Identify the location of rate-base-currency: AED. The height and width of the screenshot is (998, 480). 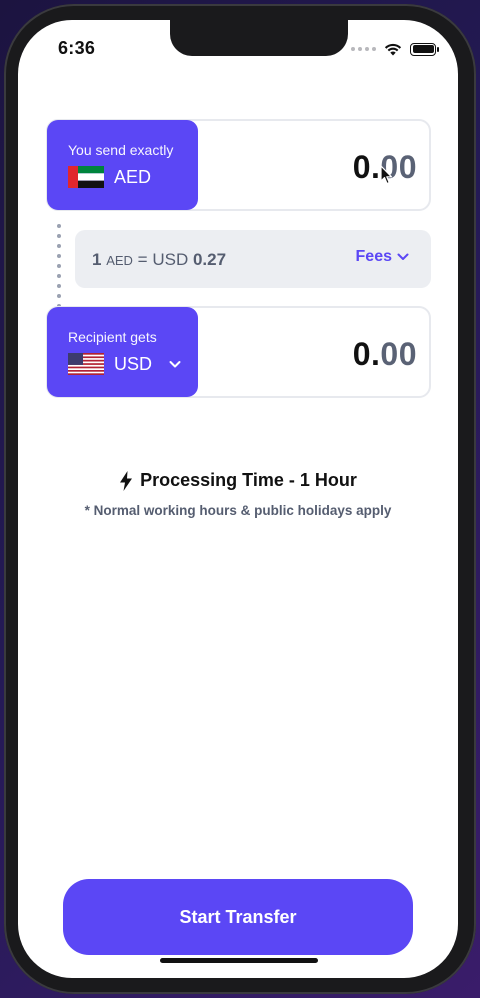
(119, 260).